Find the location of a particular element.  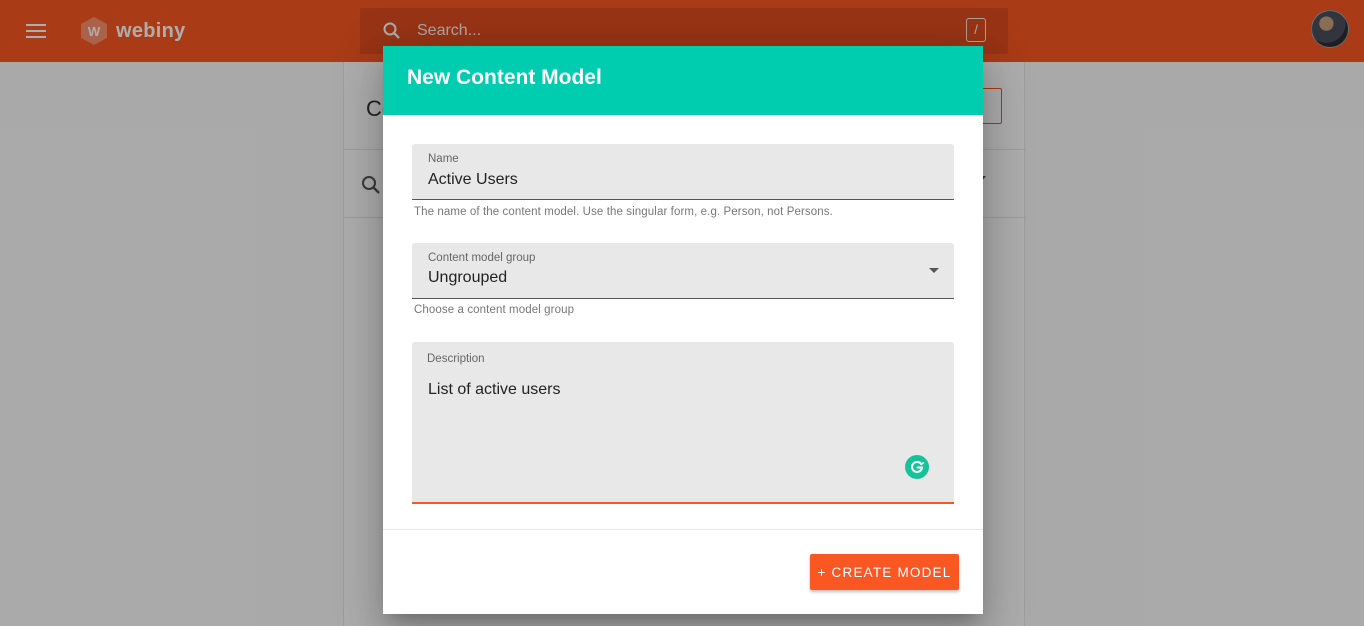

grammarly-g-icon is located at coordinates (918, 466).